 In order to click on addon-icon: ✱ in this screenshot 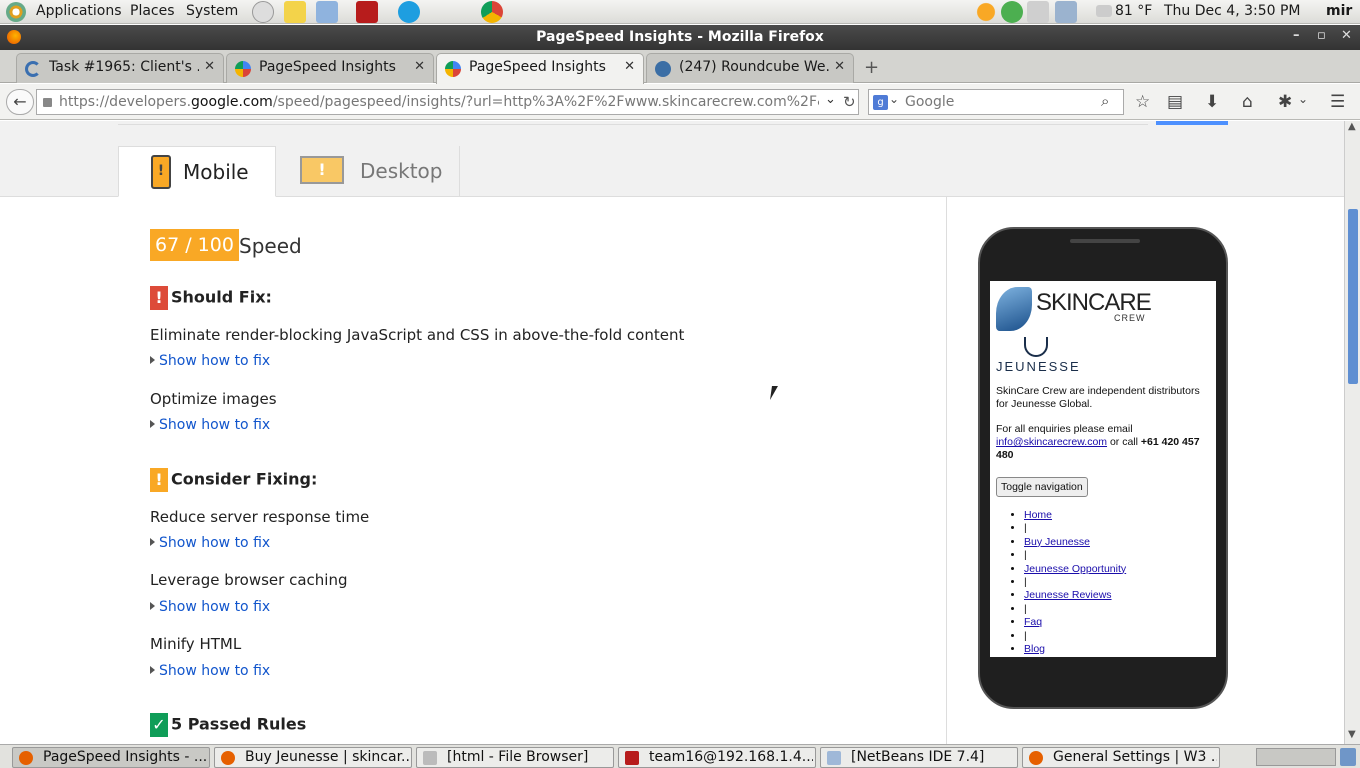, I will do `click(1285, 102)`.